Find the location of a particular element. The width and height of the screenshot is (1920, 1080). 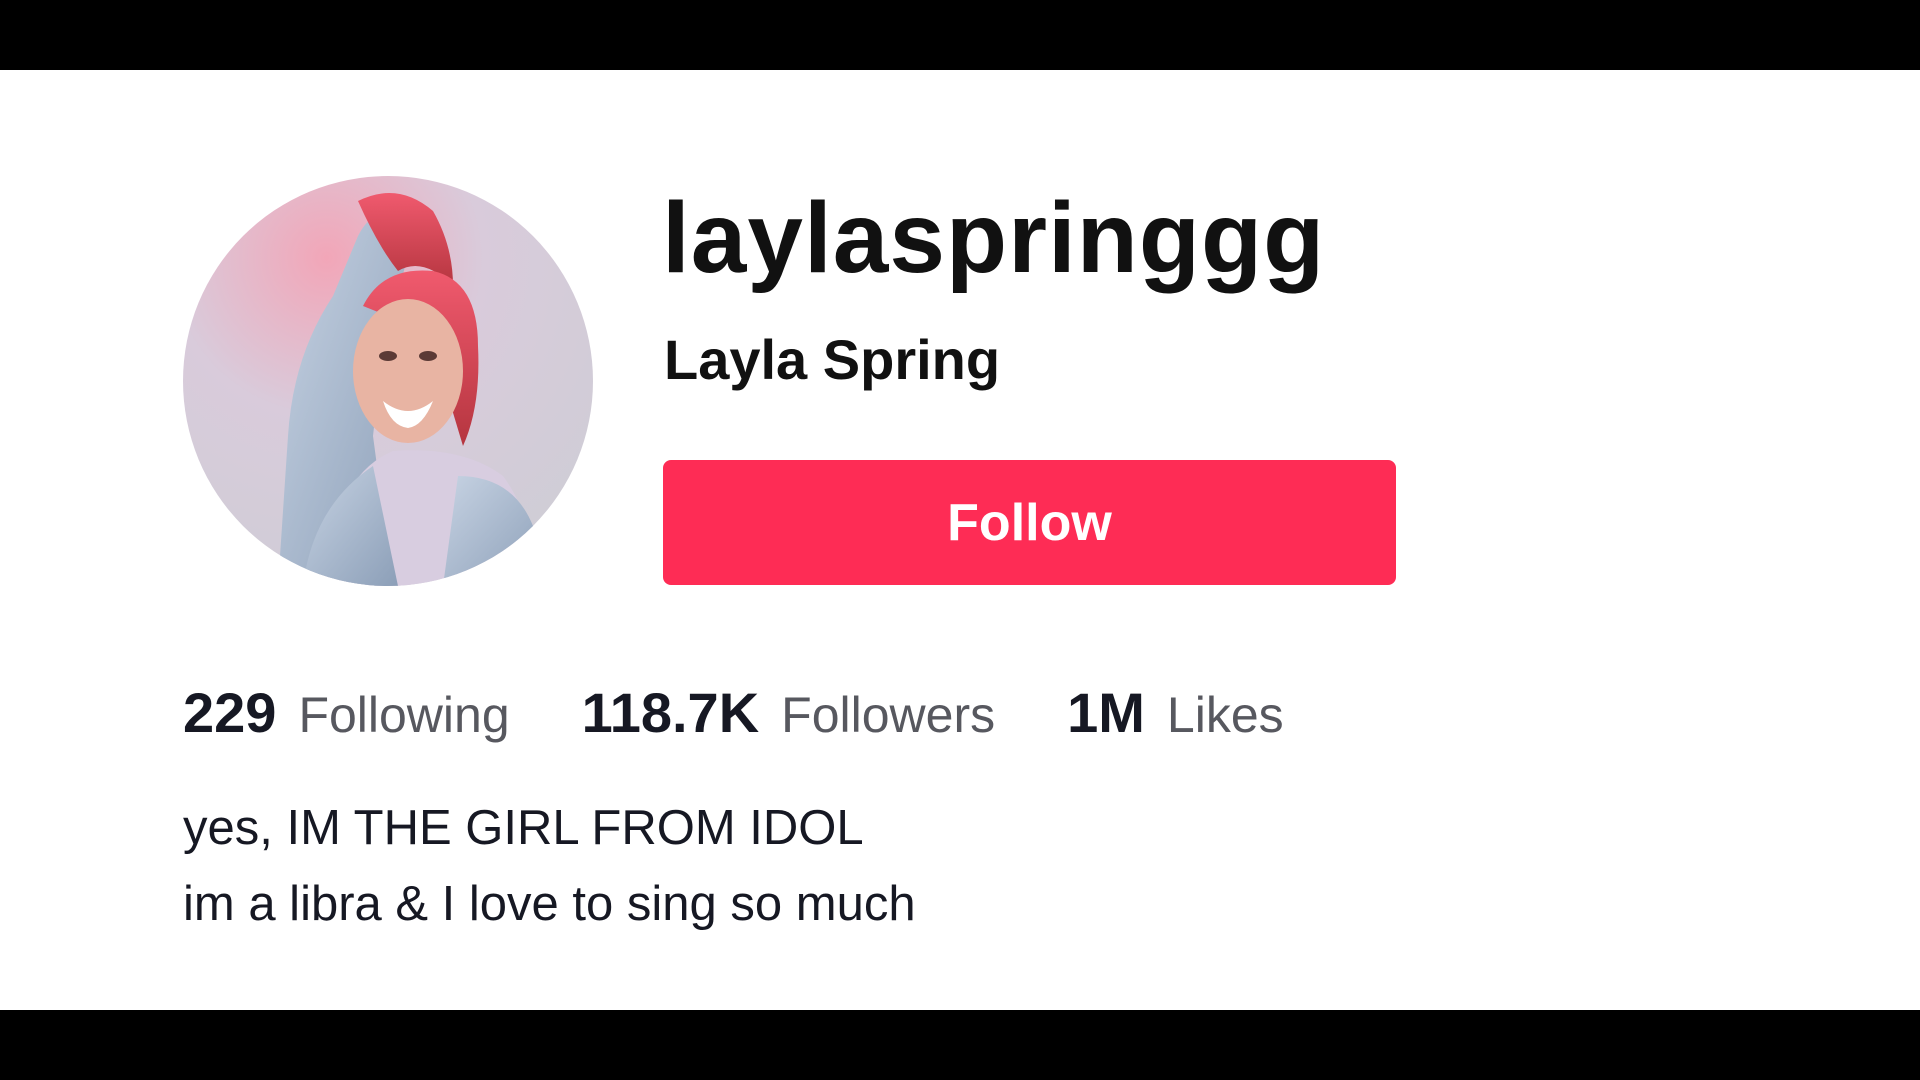

follow-button-label: Follow is located at coordinates (1029, 522).